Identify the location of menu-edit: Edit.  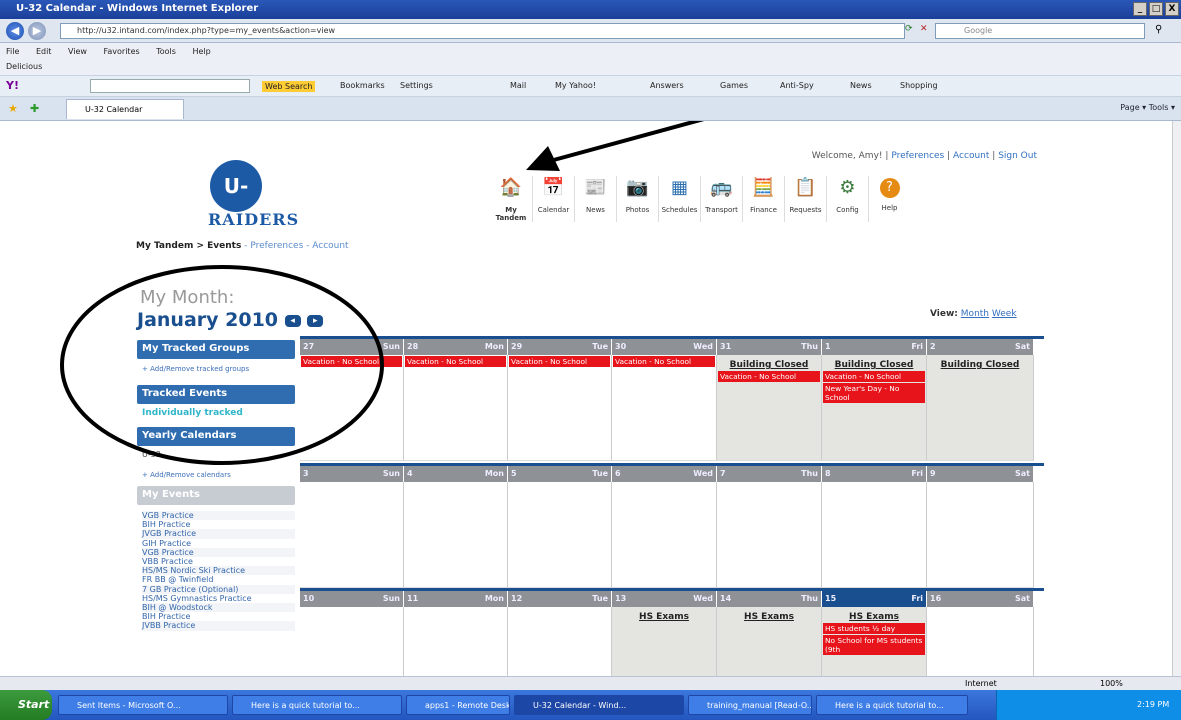
(44, 51).